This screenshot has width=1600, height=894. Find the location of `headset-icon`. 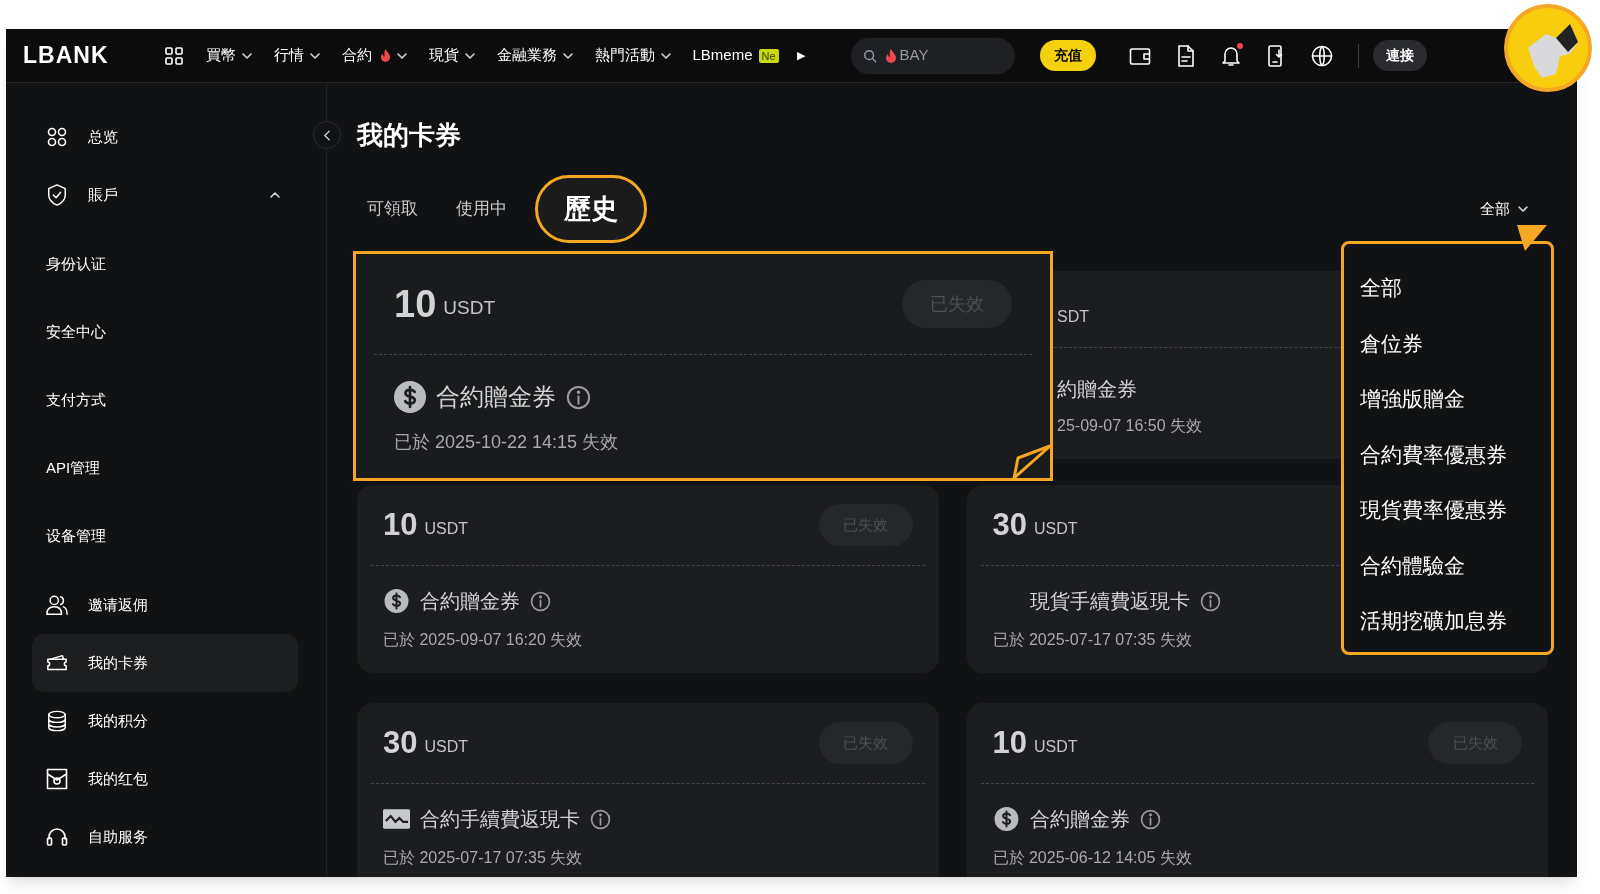

headset-icon is located at coordinates (57, 837).